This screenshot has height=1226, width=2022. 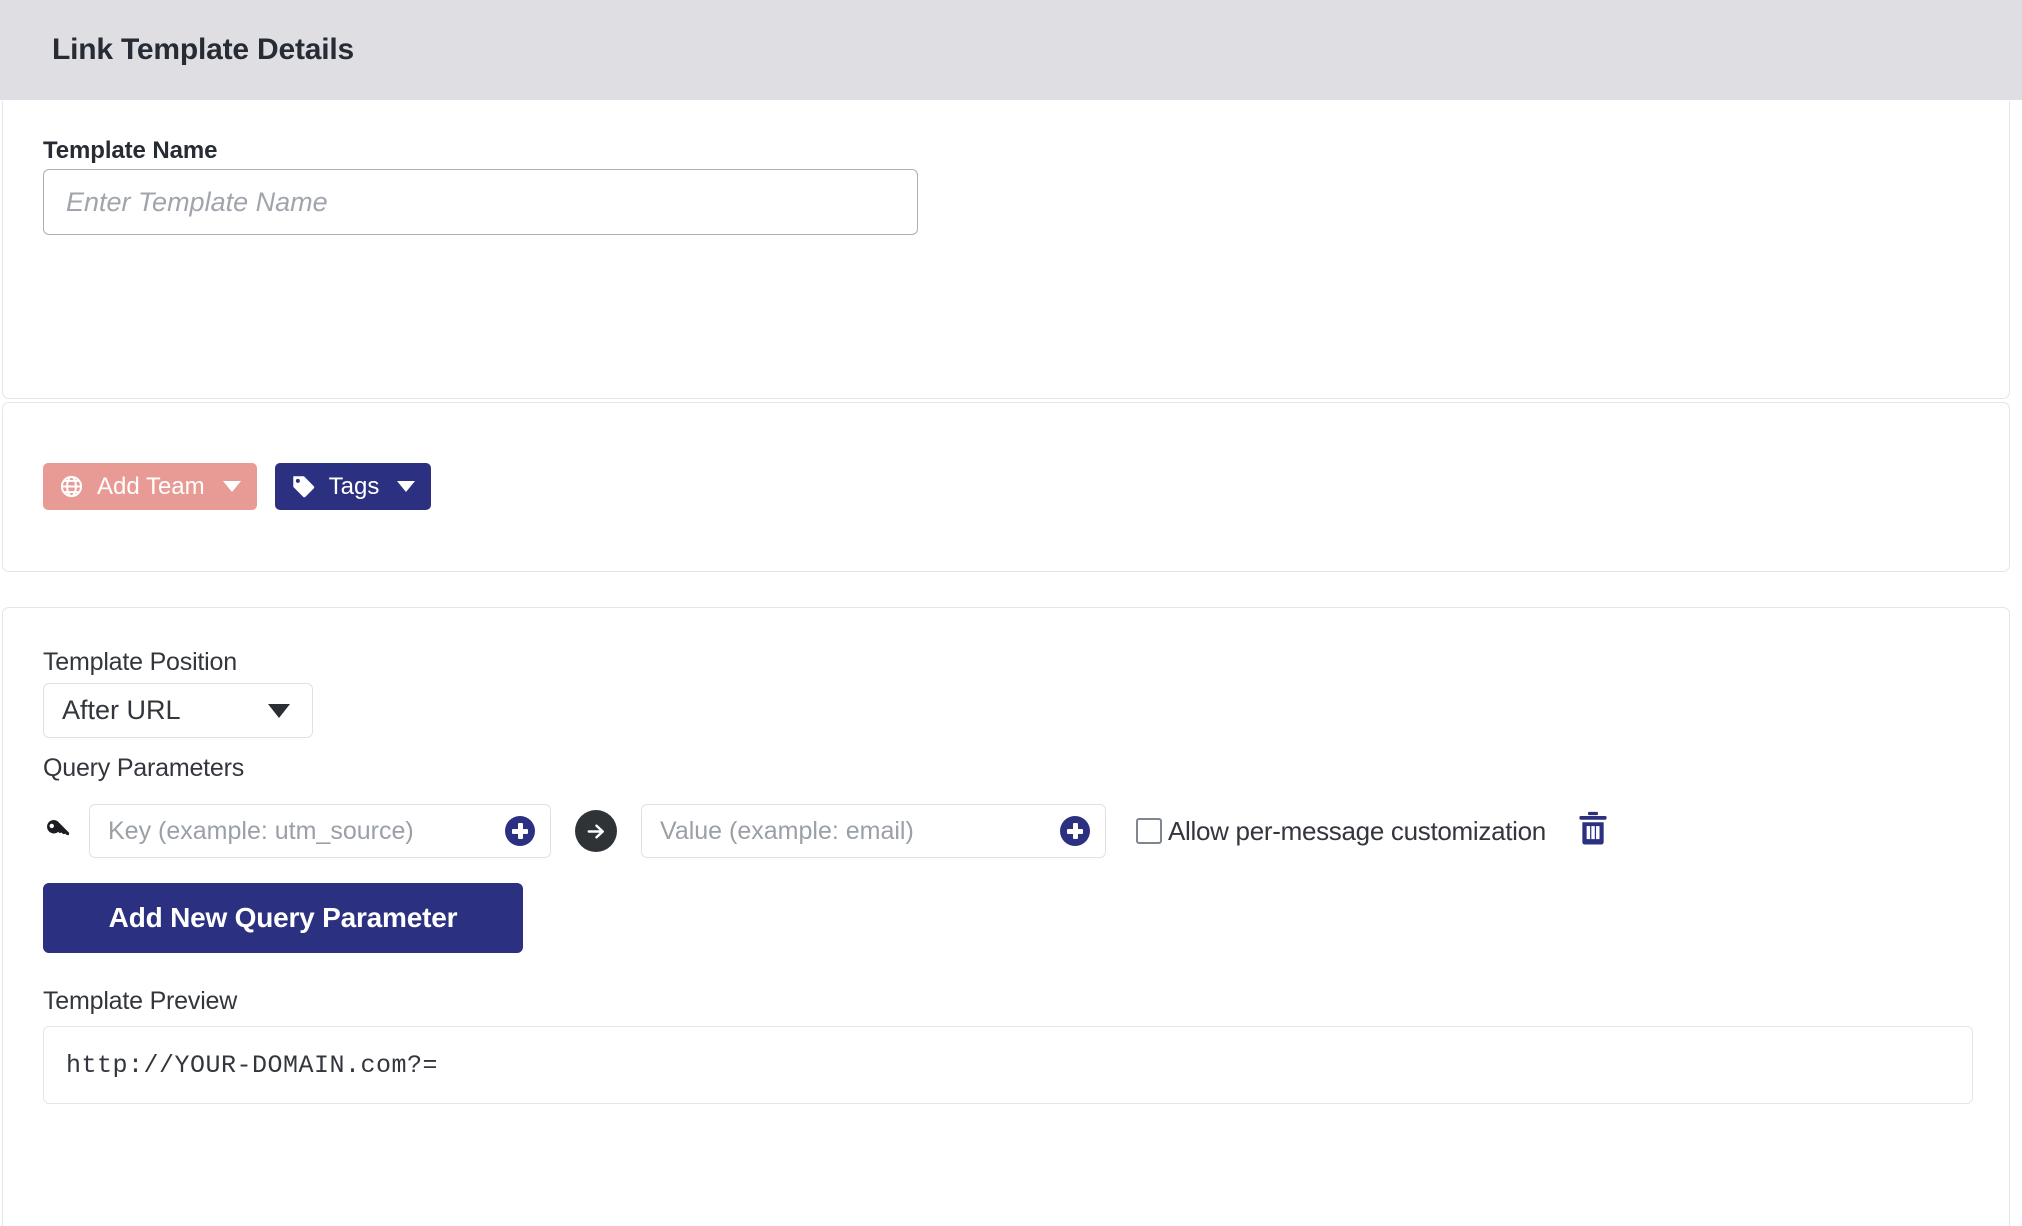 What do you see at coordinates (140, 1001) in the screenshot?
I see `template-preview-label: Template Preview` at bounding box center [140, 1001].